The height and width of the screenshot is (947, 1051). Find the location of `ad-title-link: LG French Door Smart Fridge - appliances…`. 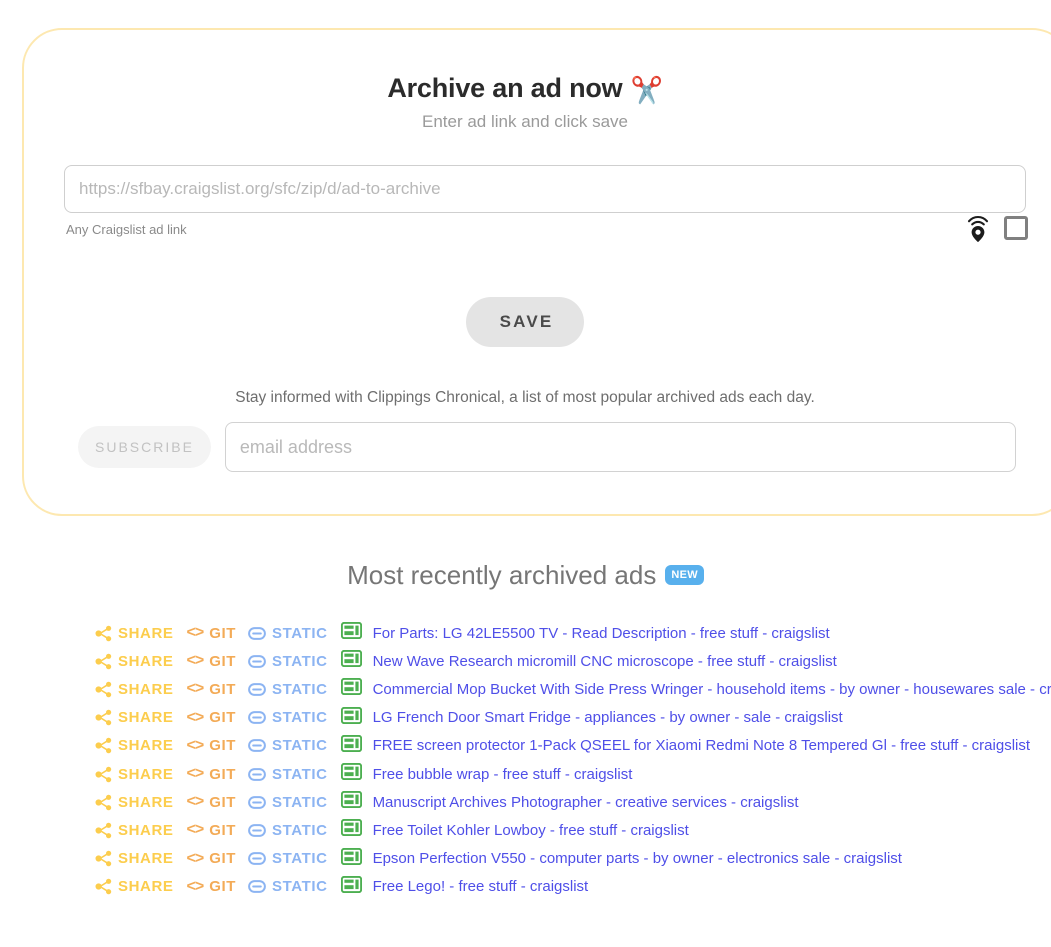

ad-title-link: LG French Door Smart Fridge - appliances… is located at coordinates (608, 717).